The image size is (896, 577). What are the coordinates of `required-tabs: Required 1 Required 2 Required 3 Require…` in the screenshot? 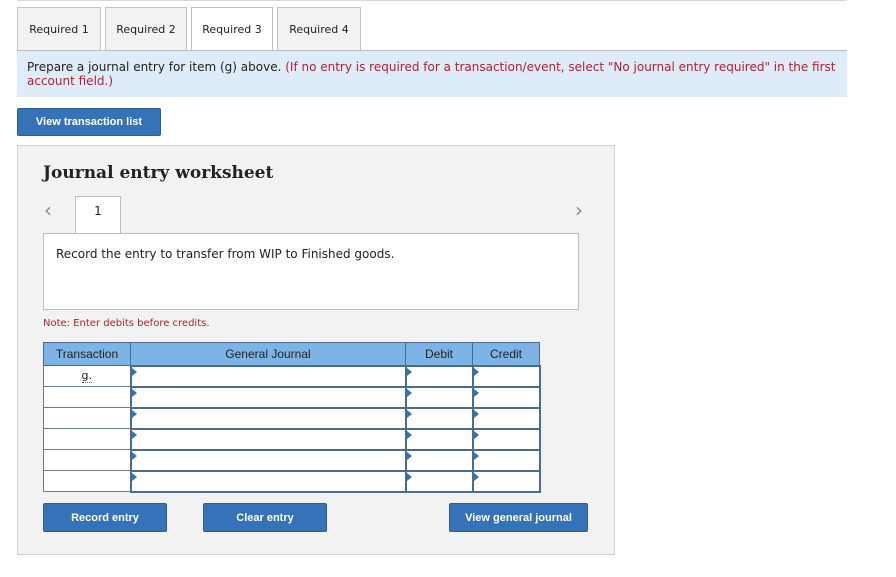 It's located at (191, 29).